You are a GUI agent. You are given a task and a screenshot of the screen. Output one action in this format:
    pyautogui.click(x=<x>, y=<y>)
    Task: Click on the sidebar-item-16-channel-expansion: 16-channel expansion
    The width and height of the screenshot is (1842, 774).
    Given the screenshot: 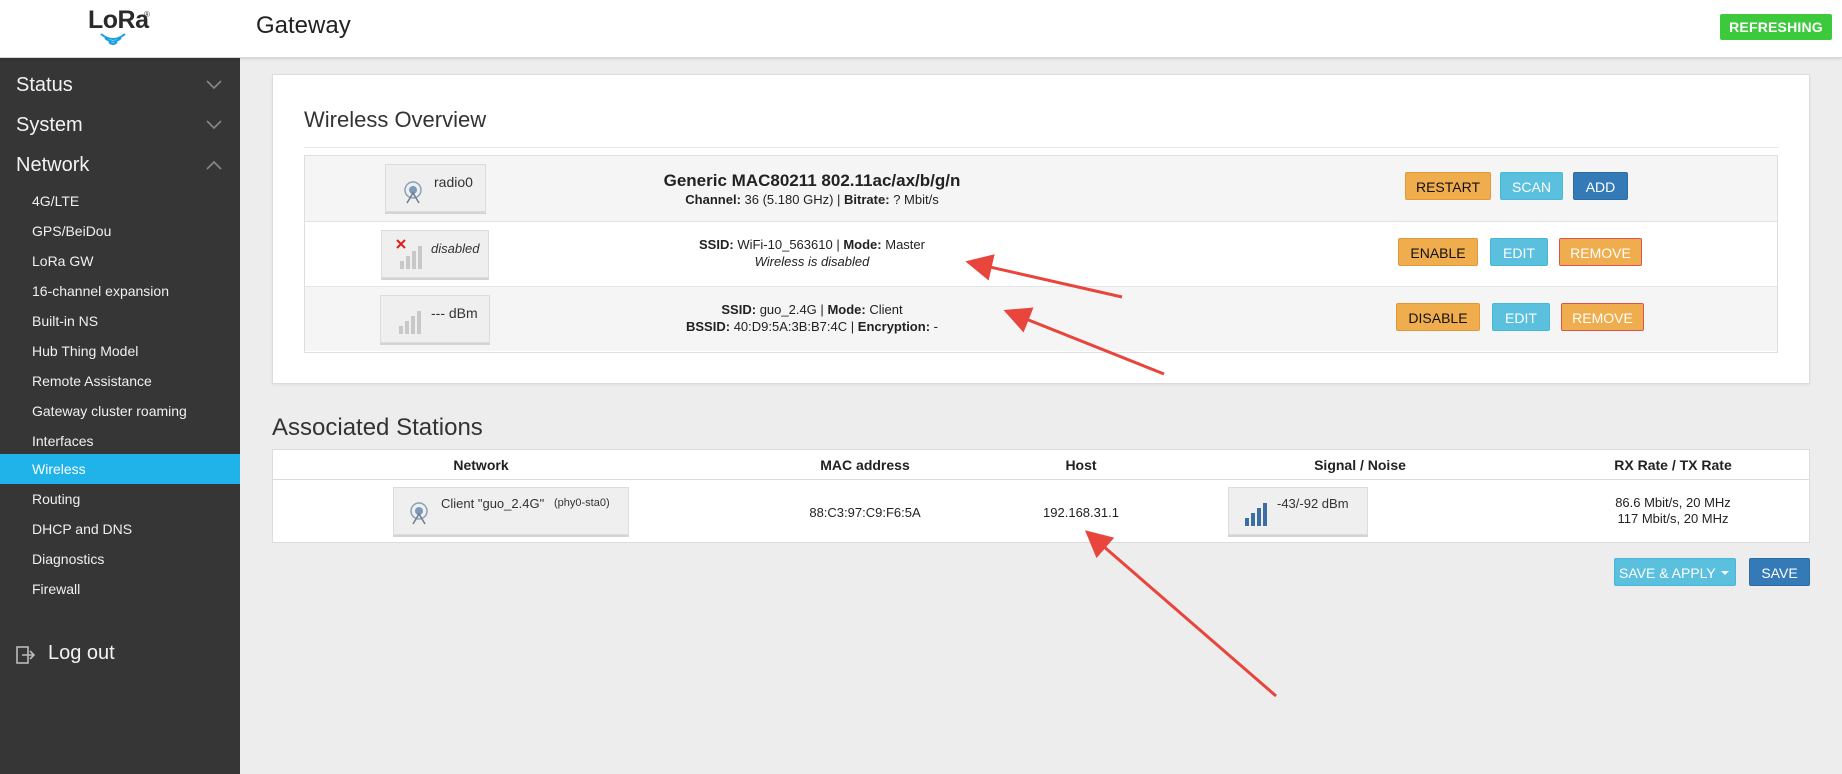 What is the action you would take?
    pyautogui.click(x=120, y=291)
    